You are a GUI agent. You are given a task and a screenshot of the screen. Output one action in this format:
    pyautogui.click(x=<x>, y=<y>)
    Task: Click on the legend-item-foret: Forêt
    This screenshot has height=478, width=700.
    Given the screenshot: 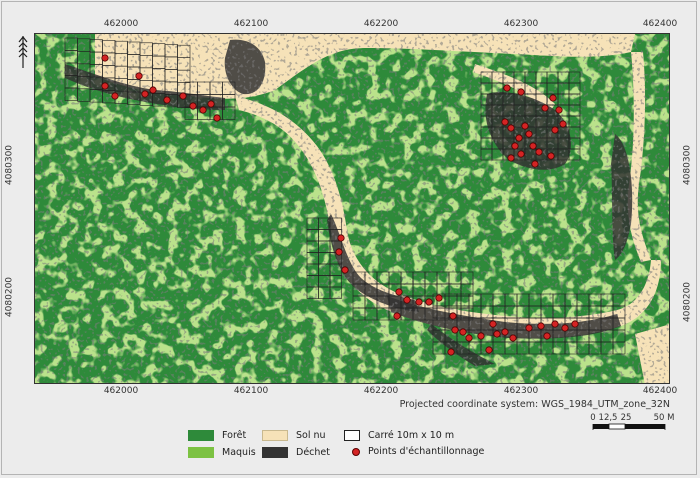 What is the action you would take?
    pyautogui.click(x=217, y=435)
    